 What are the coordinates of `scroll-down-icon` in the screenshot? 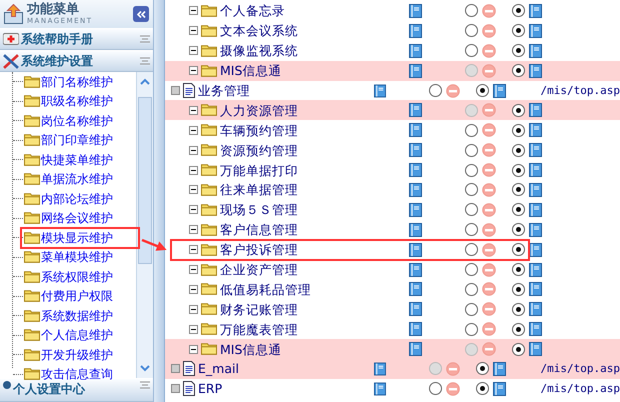 It's located at (145, 368).